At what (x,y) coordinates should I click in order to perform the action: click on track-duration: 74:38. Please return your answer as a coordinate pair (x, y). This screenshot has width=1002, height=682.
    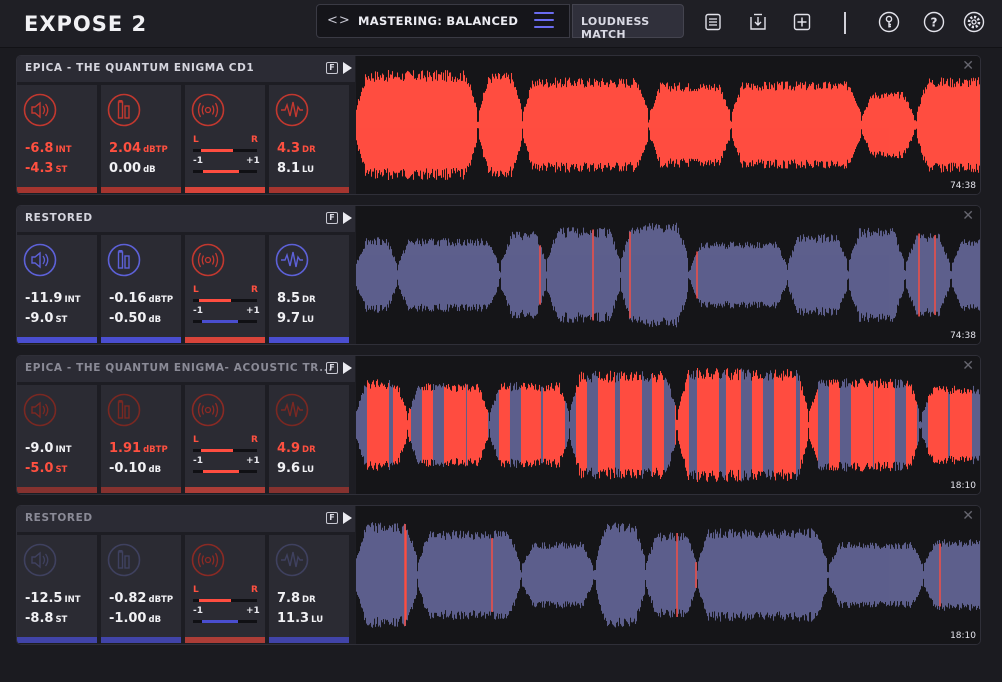
    Looking at the image, I should click on (963, 186).